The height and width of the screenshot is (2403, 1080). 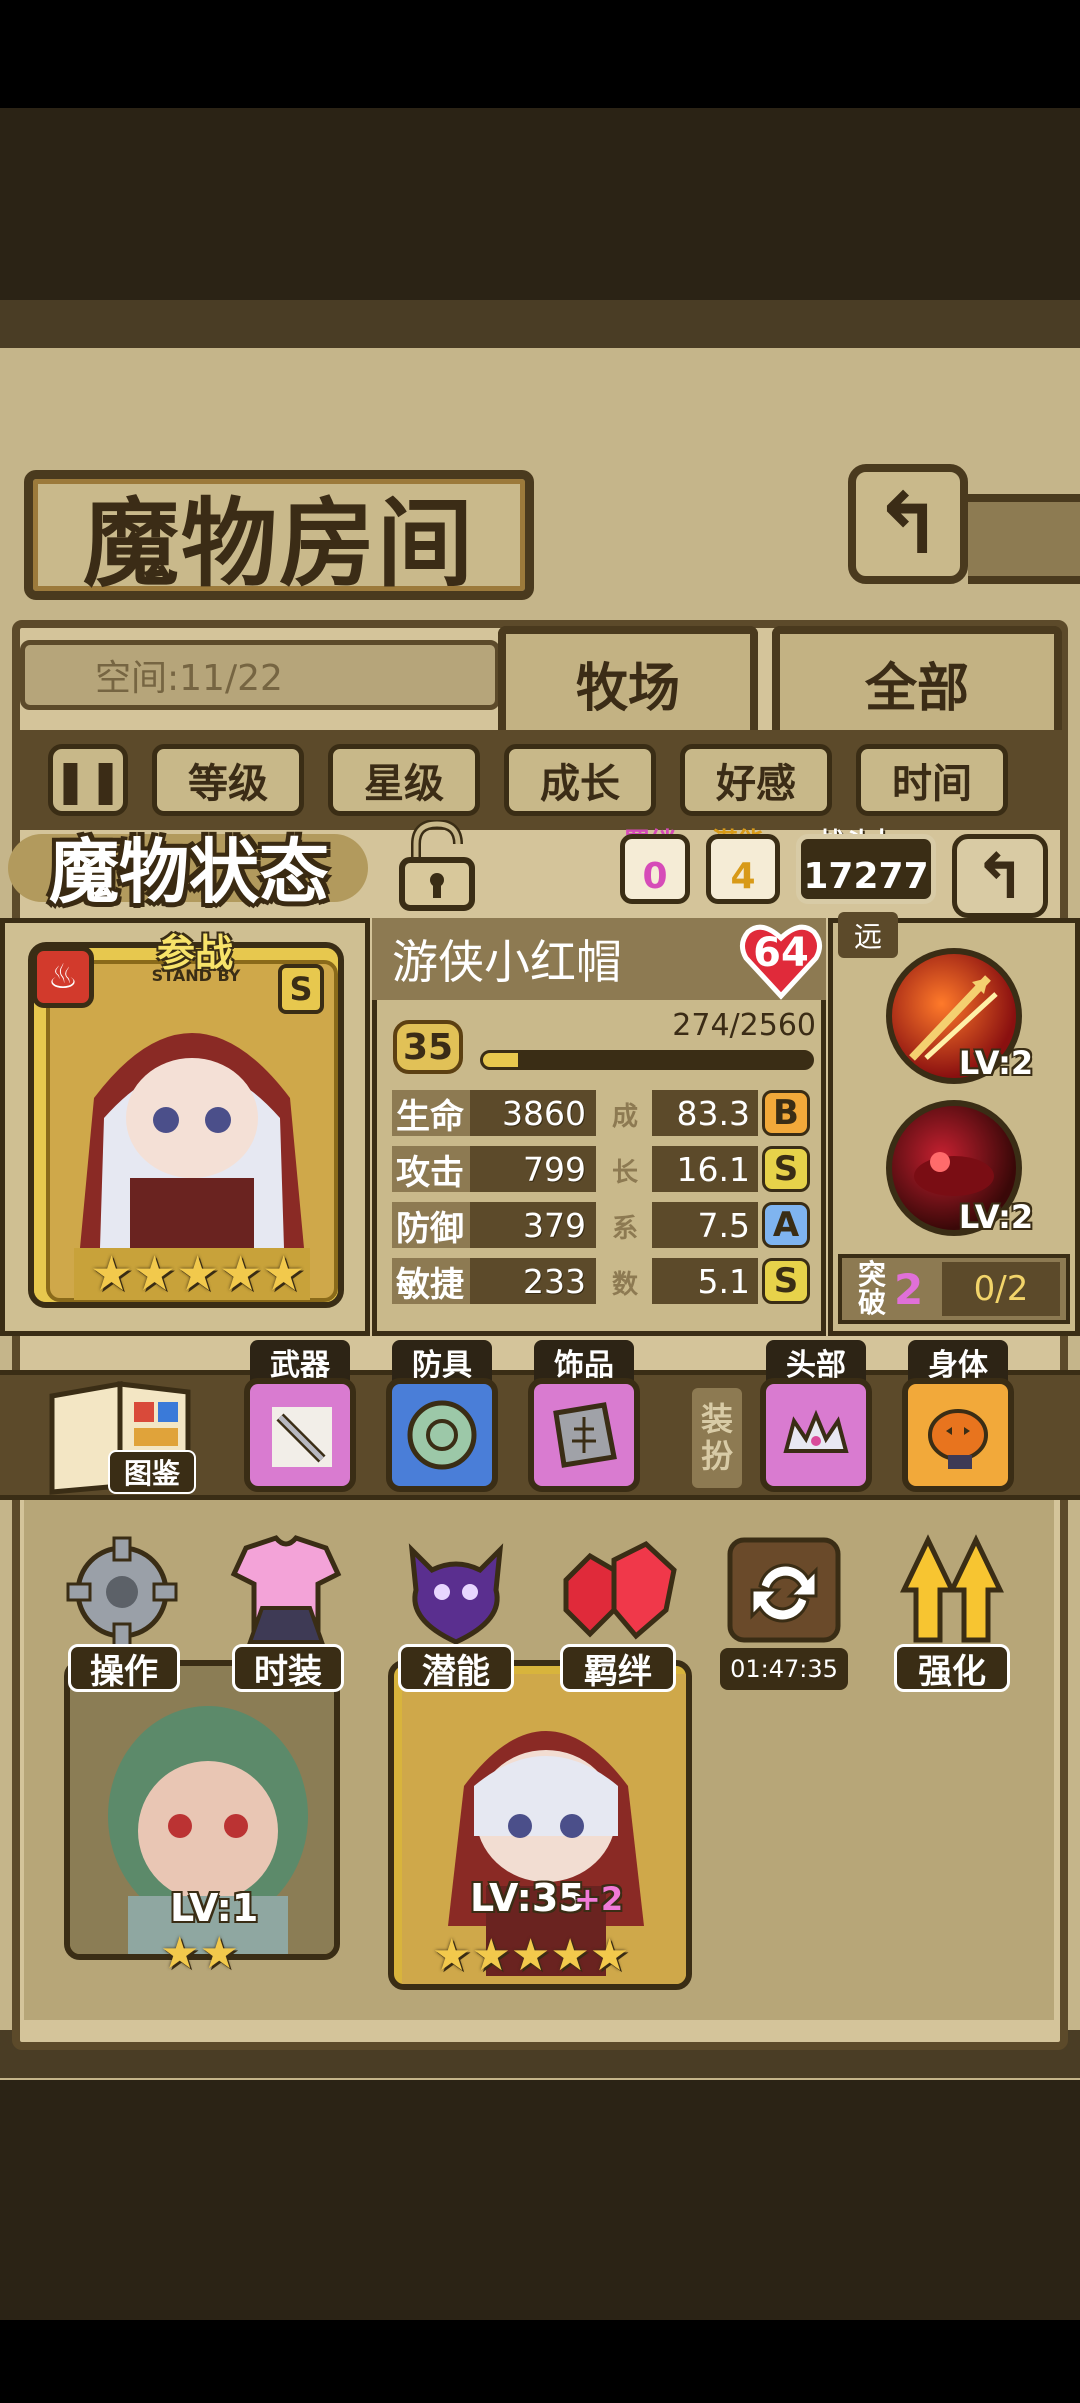 What do you see at coordinates (624, 1285) in the screenshot?
I see `growth-caption-3: 数` at bounding box center [624, 1285].